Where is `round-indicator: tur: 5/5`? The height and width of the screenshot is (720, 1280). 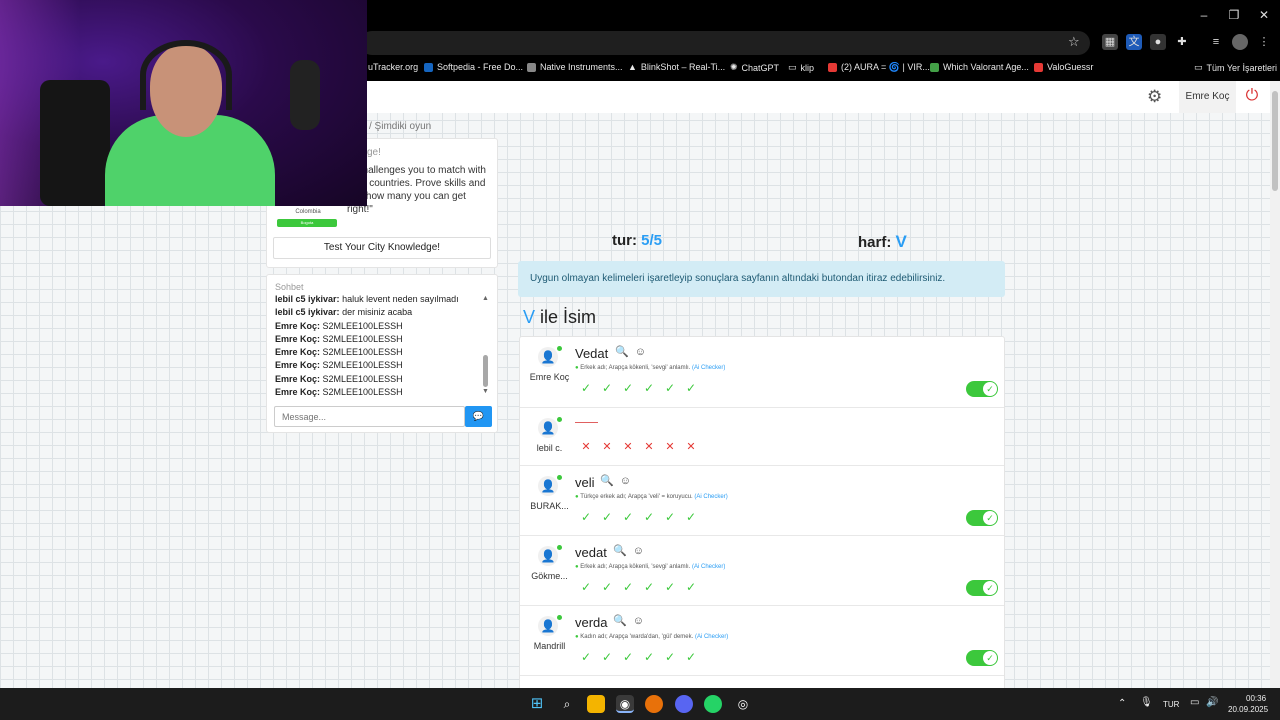 round-indicator: tur: 5/5 is located at coordinates (637, 240).